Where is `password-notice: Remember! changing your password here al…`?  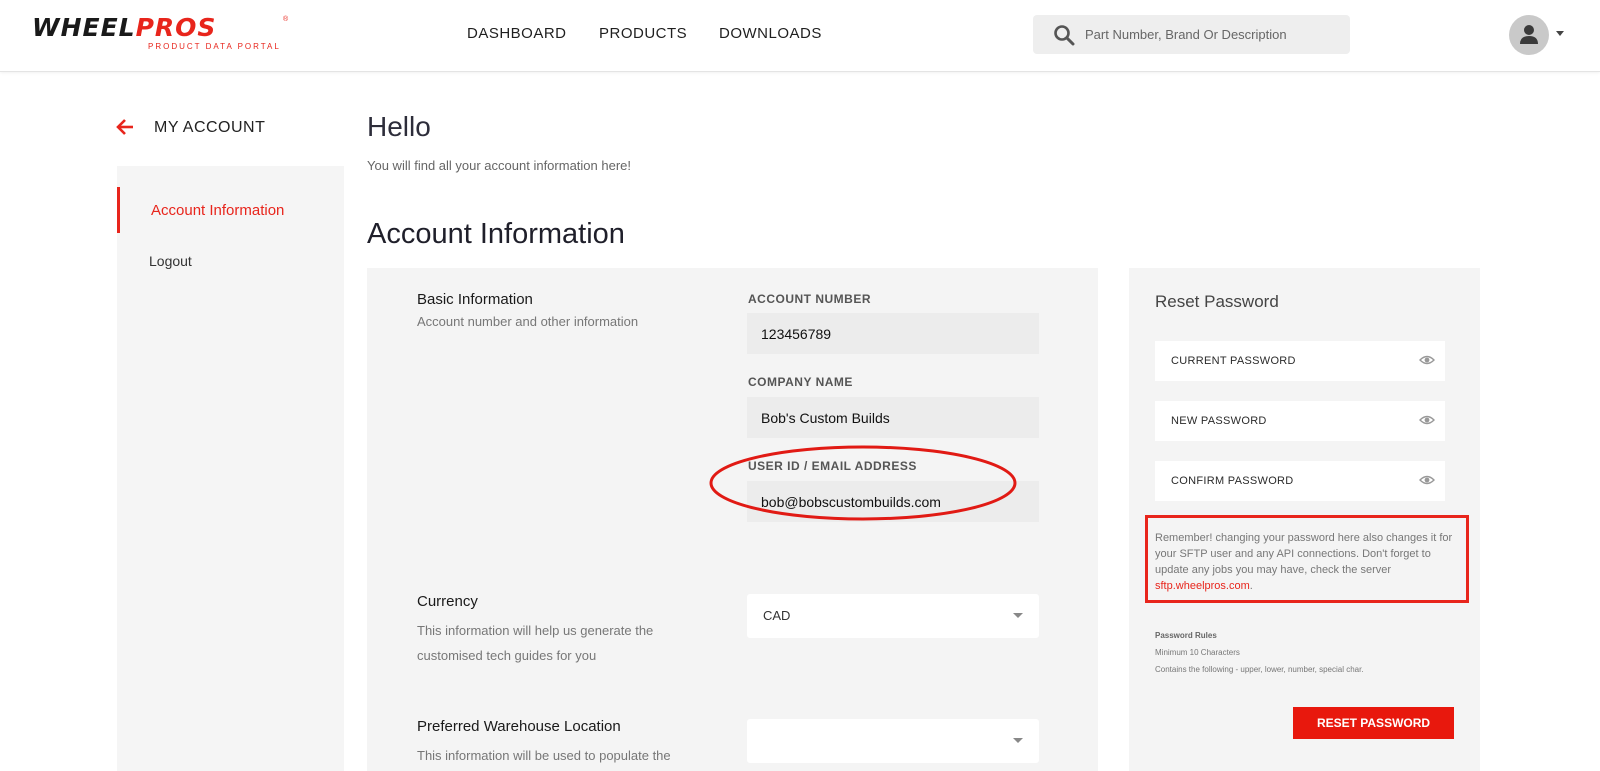 password-notice: Remember! changing your password here al… is located at coordinates (1305, 562).